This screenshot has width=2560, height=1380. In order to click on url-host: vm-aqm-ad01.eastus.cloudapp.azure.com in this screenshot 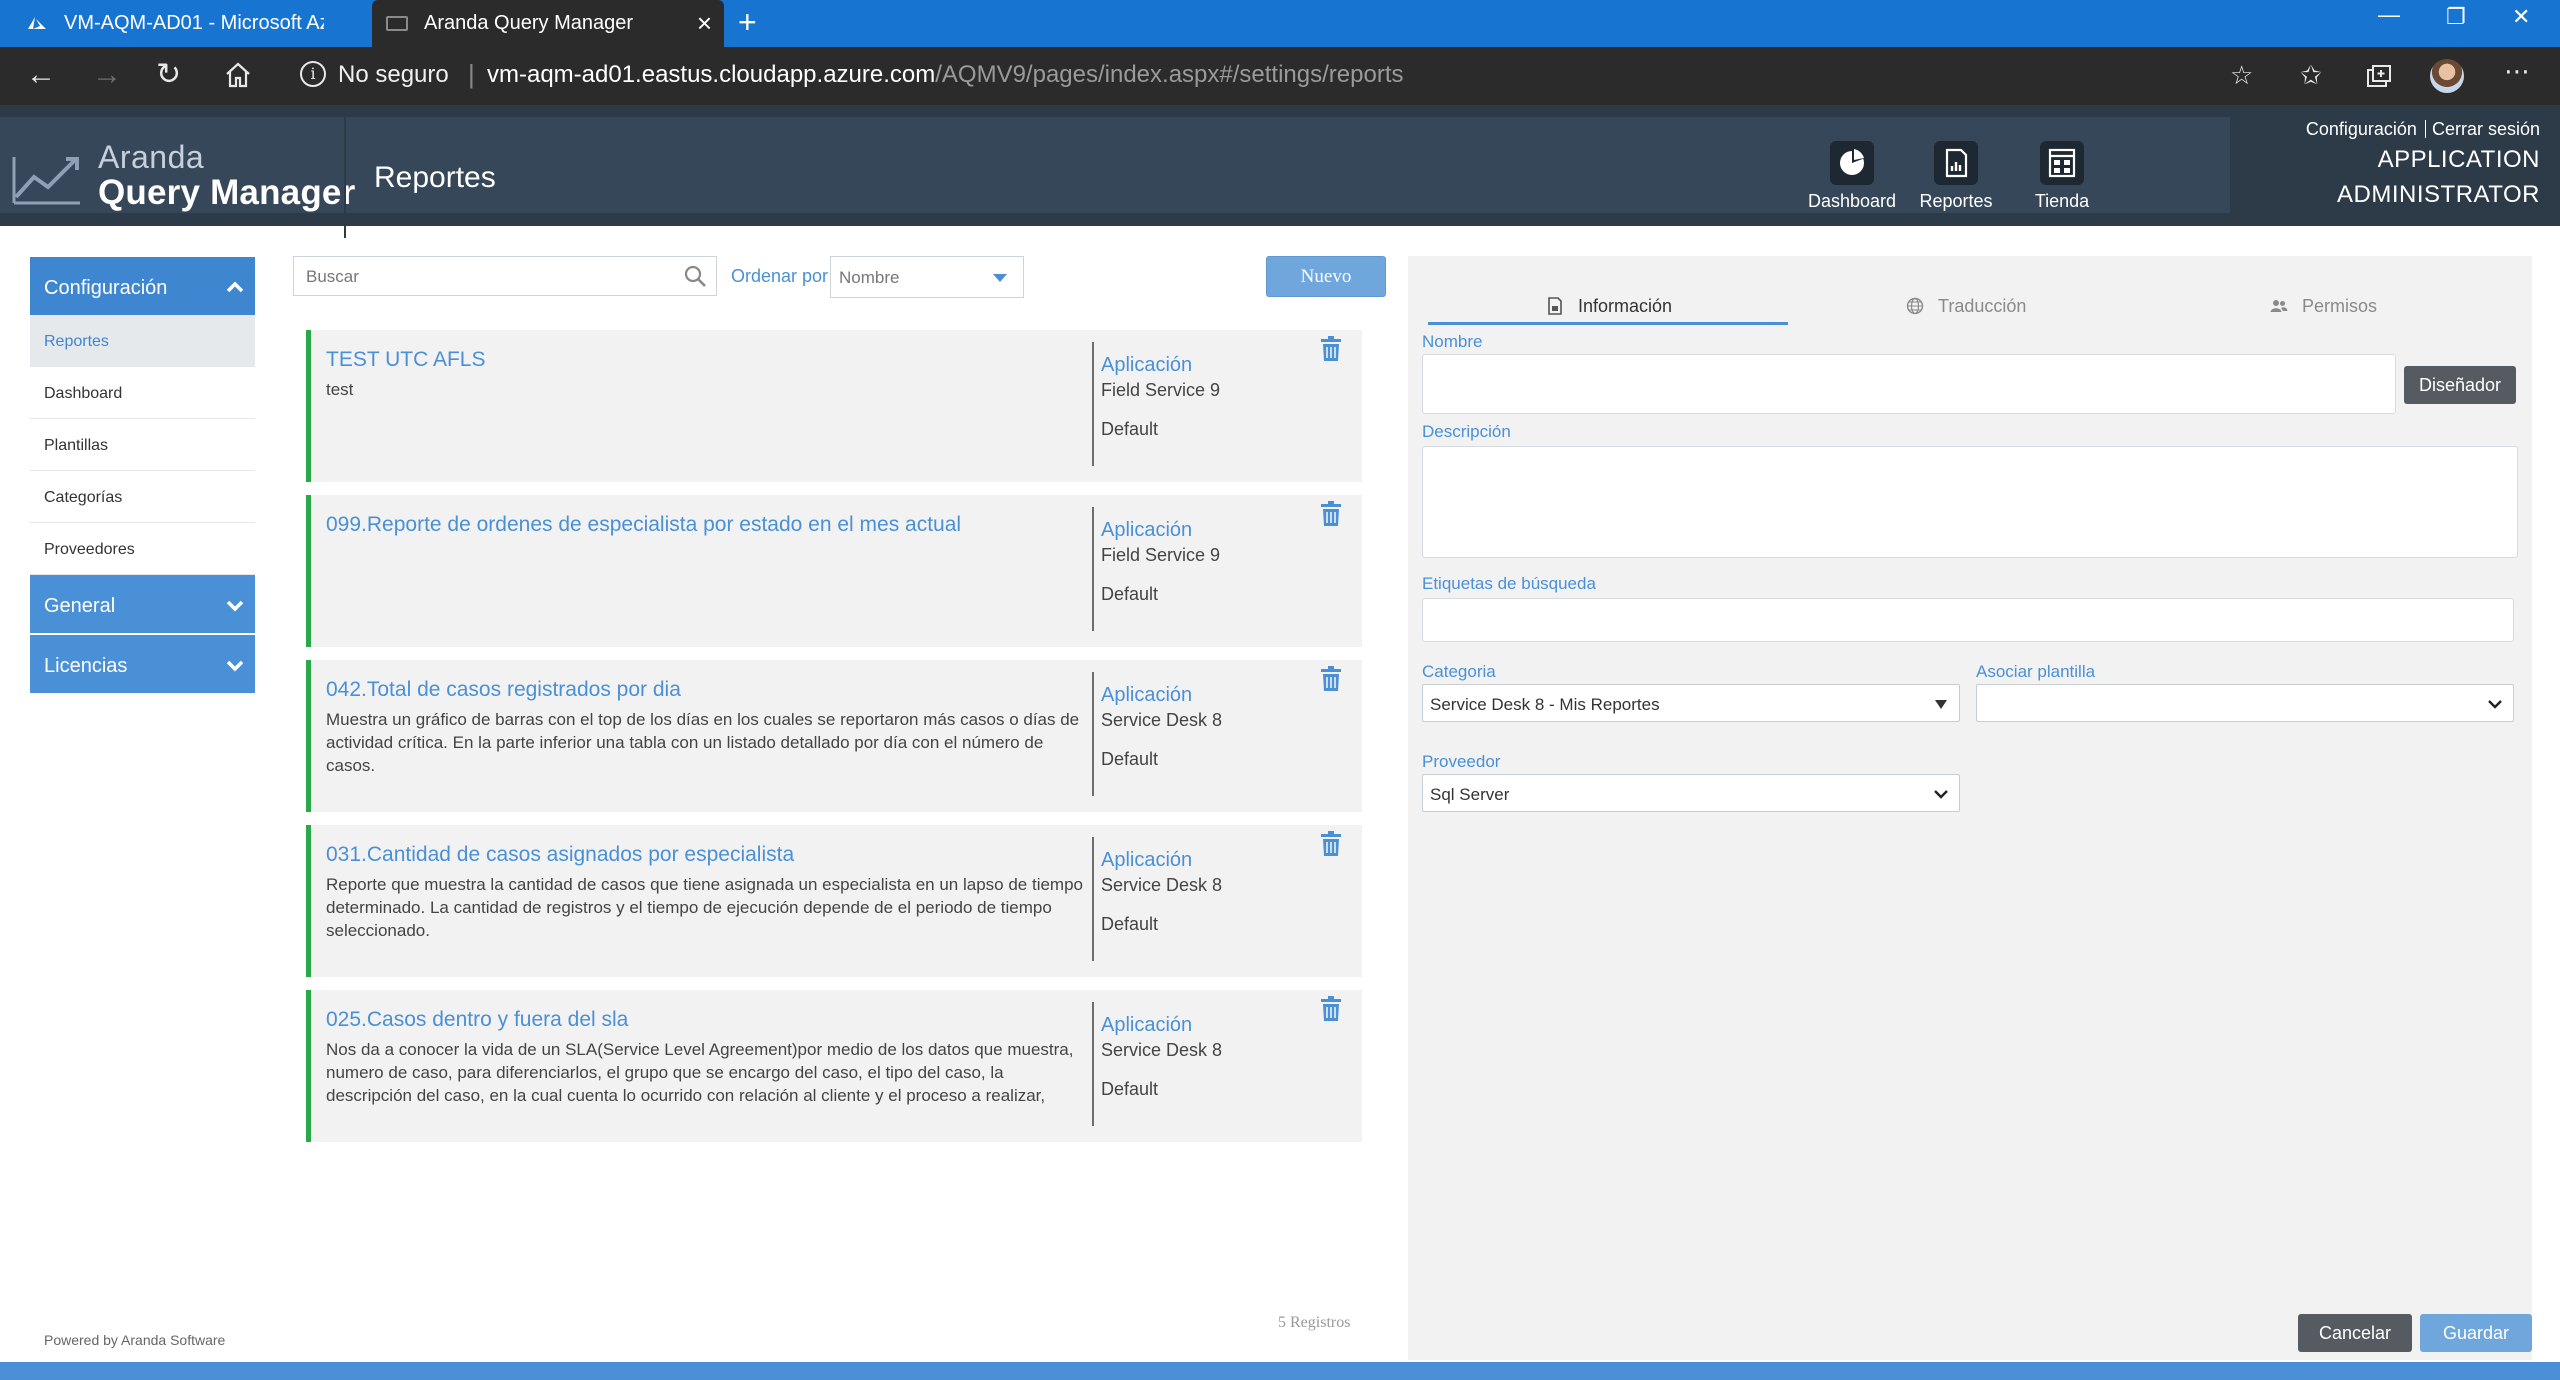, I will do `click(711, 74)`.